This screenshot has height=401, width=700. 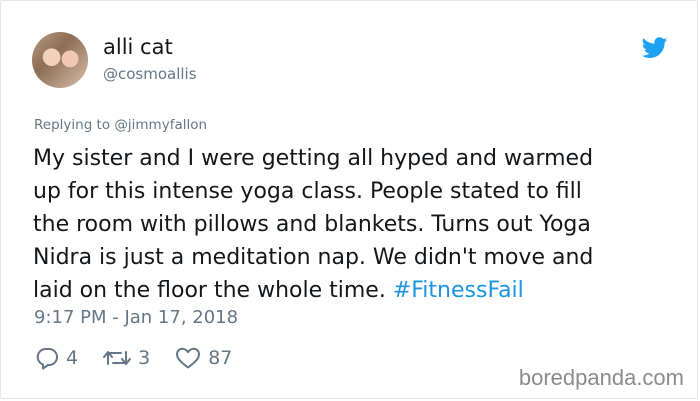 I want to click on reply-icon, so click(x=47, y=359).